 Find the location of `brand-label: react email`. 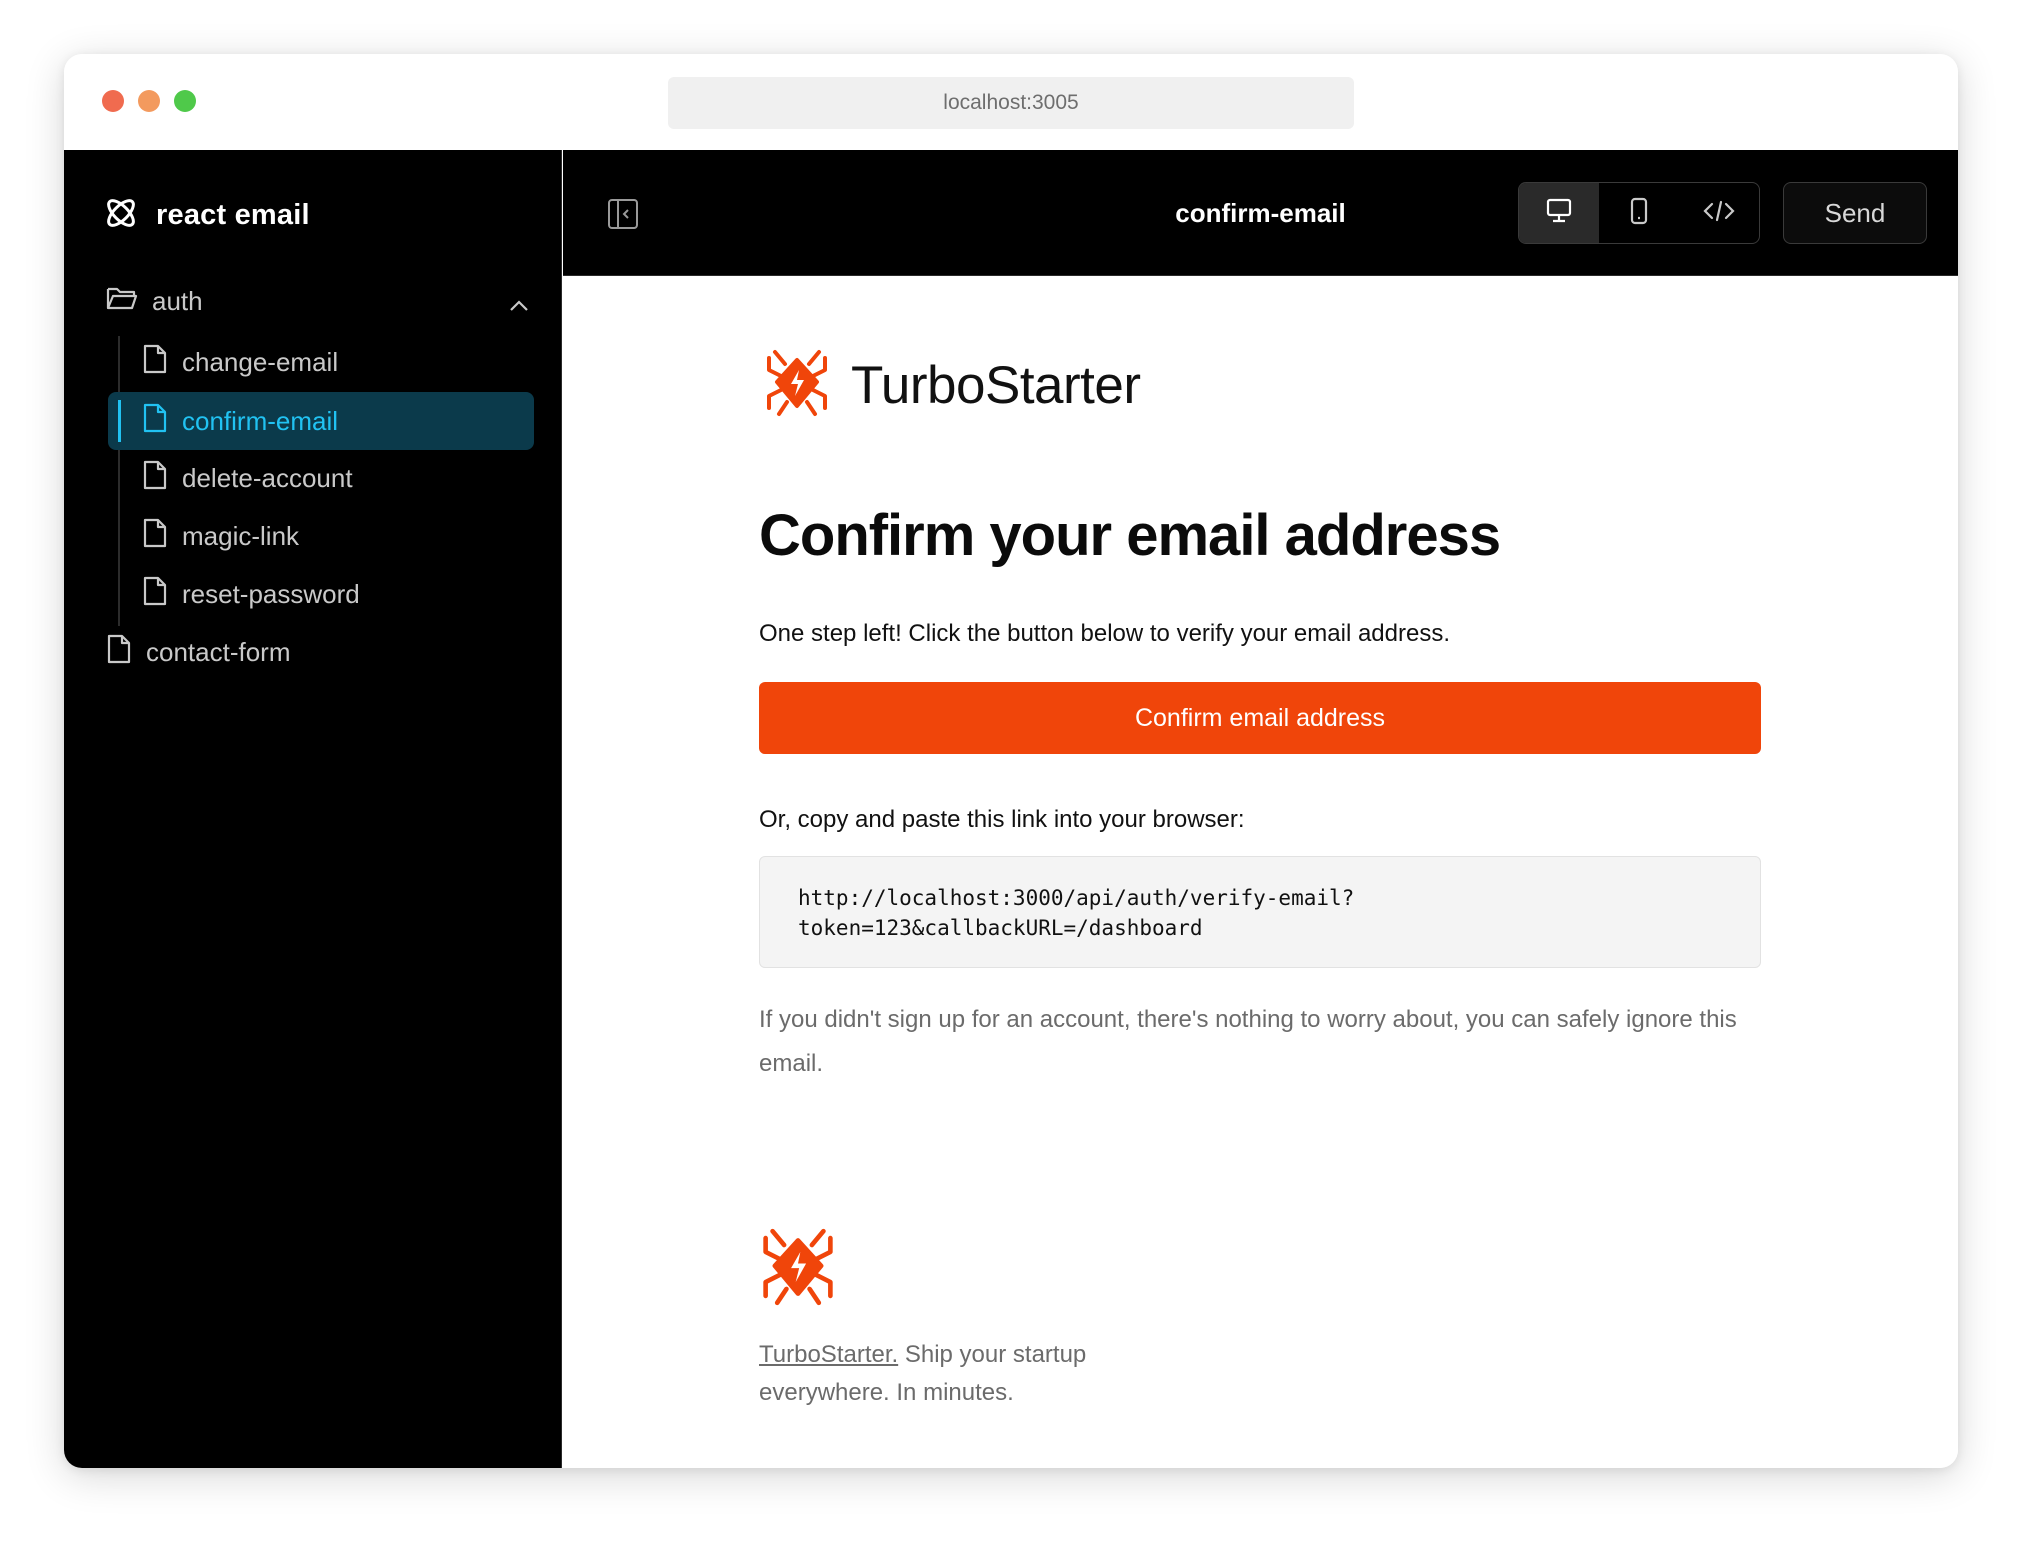

brand-label: react email is located at coordinates (233, 215).